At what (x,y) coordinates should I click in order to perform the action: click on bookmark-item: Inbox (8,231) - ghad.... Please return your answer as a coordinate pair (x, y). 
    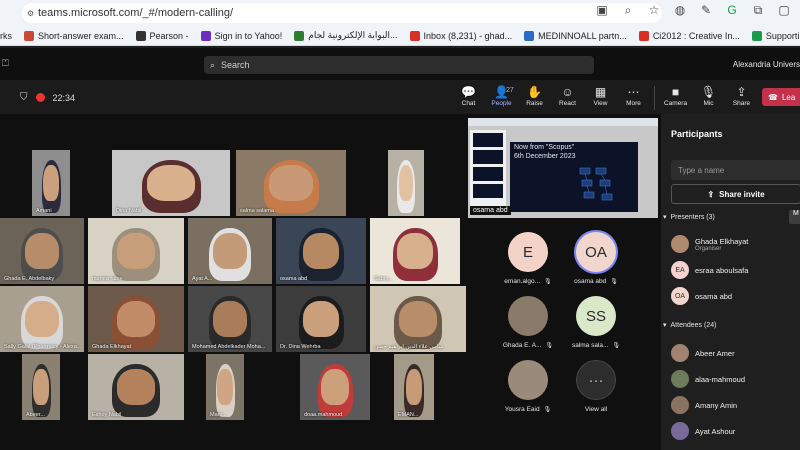
    Looking at the image, I should click on (460, 35).